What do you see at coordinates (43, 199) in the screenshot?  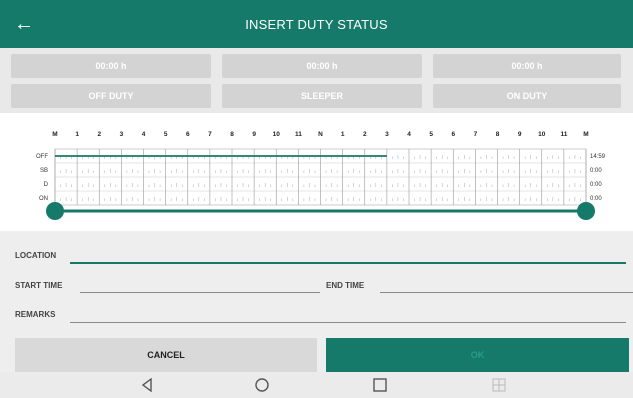 I see `row-label: ON` at bounding box center [43, 199].